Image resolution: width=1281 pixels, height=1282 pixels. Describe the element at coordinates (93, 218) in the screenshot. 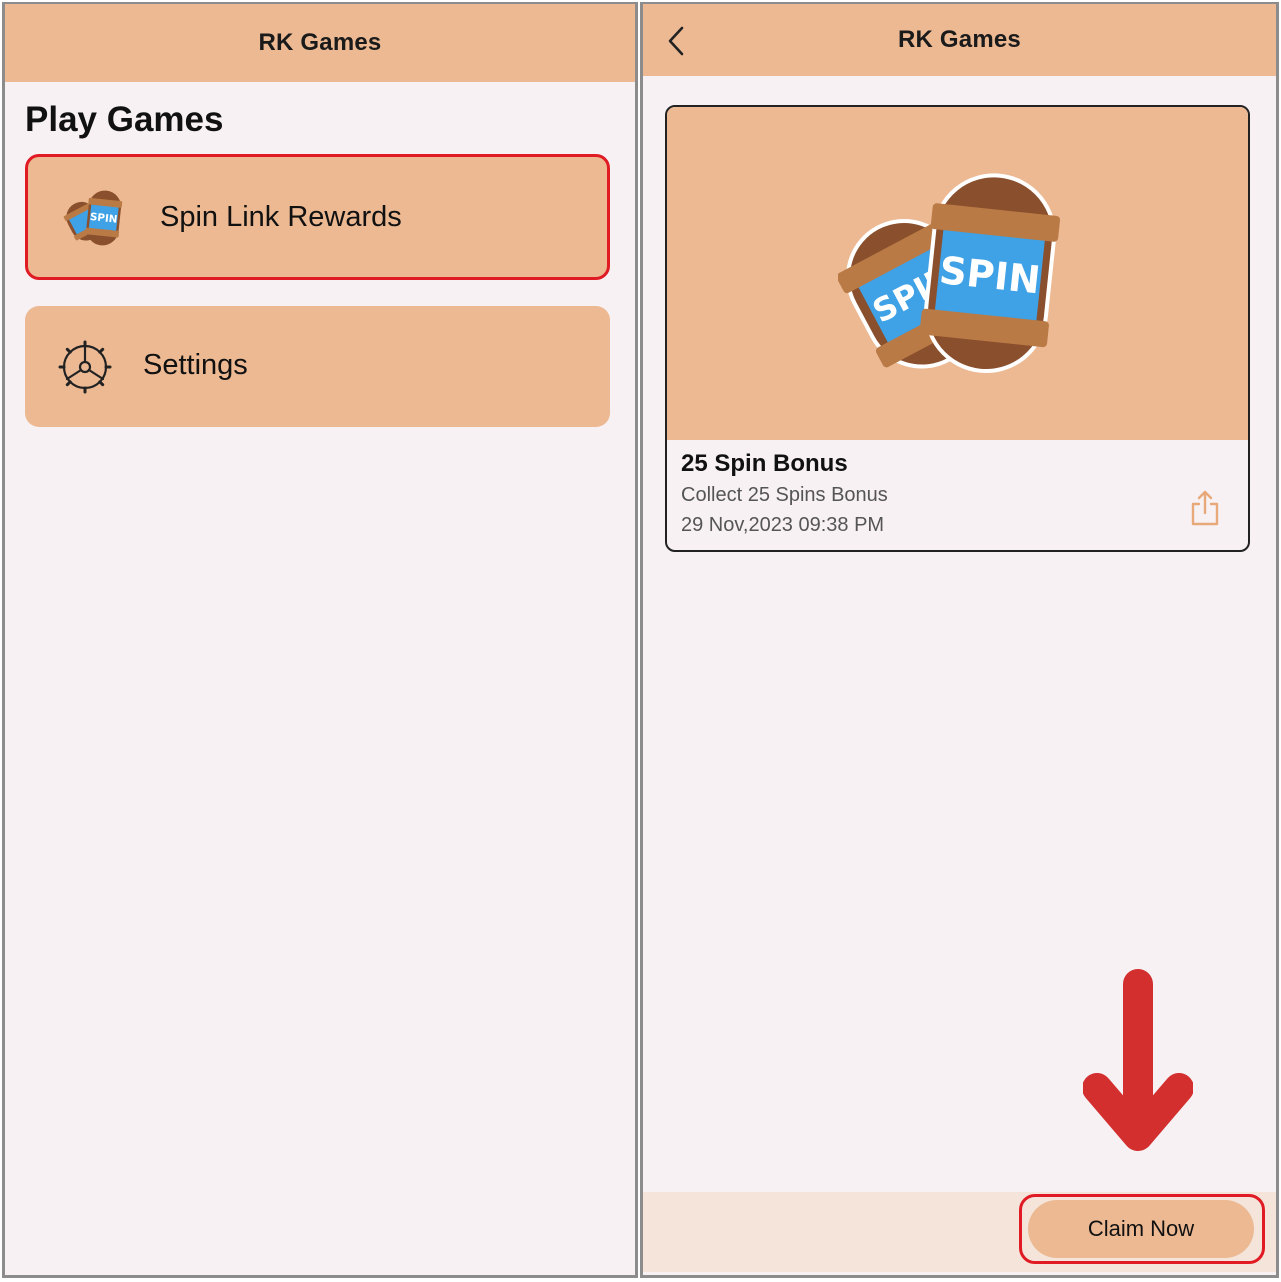

I see `spin-capsules-icon: SPIN` at that location.